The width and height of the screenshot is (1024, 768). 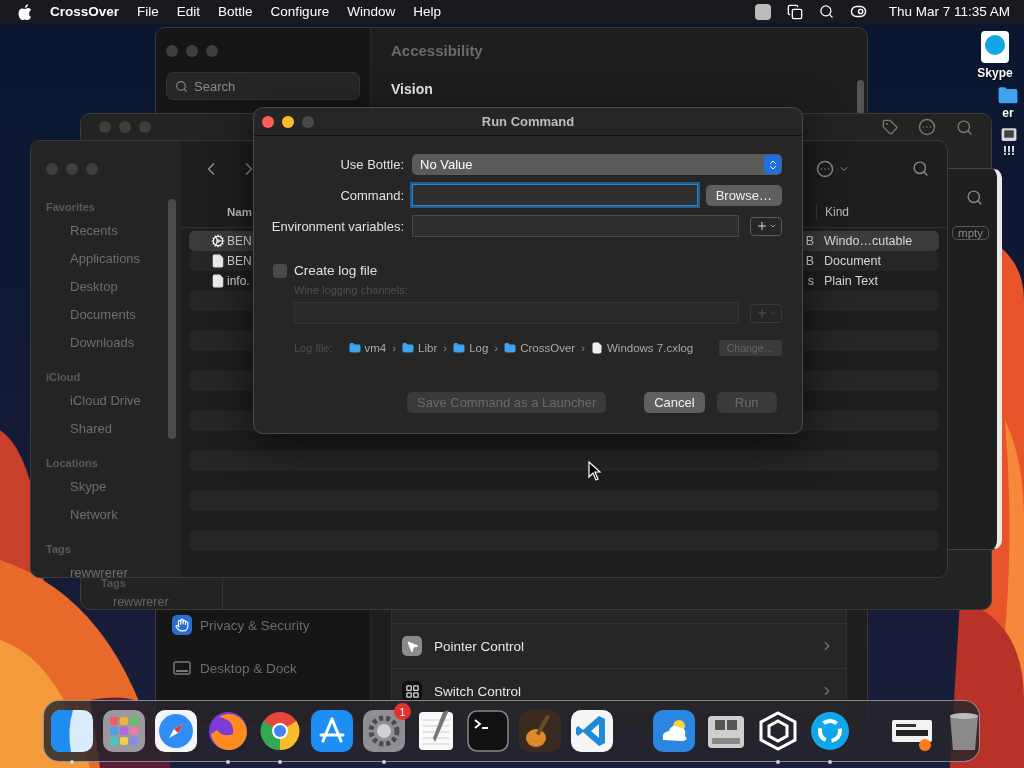 What do you see at coordinates (437, 50) in the screenshot?
I see `window-title: Accessibility` at bounding box center [437, 50].